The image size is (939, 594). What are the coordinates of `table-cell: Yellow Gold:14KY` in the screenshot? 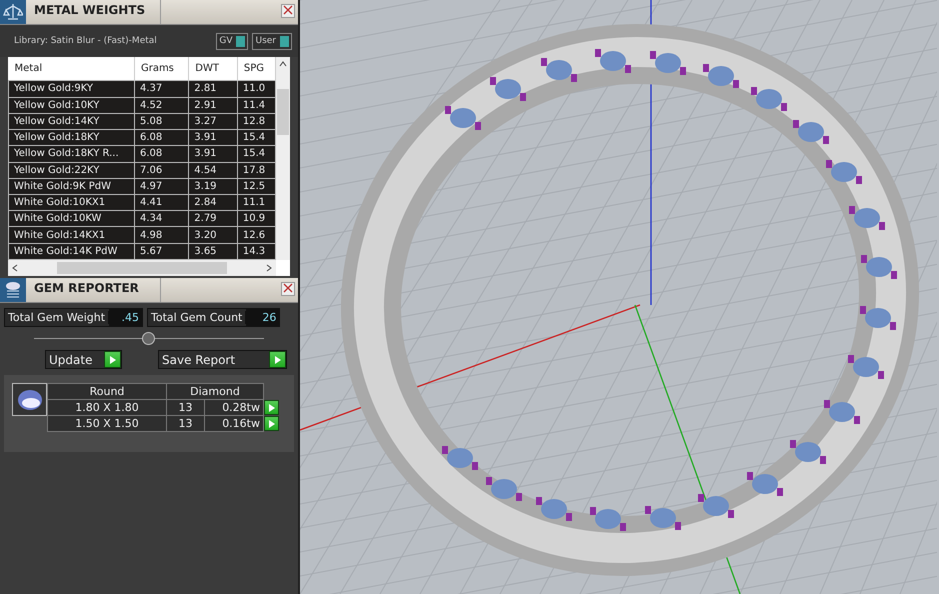 It's located at (71, 121).